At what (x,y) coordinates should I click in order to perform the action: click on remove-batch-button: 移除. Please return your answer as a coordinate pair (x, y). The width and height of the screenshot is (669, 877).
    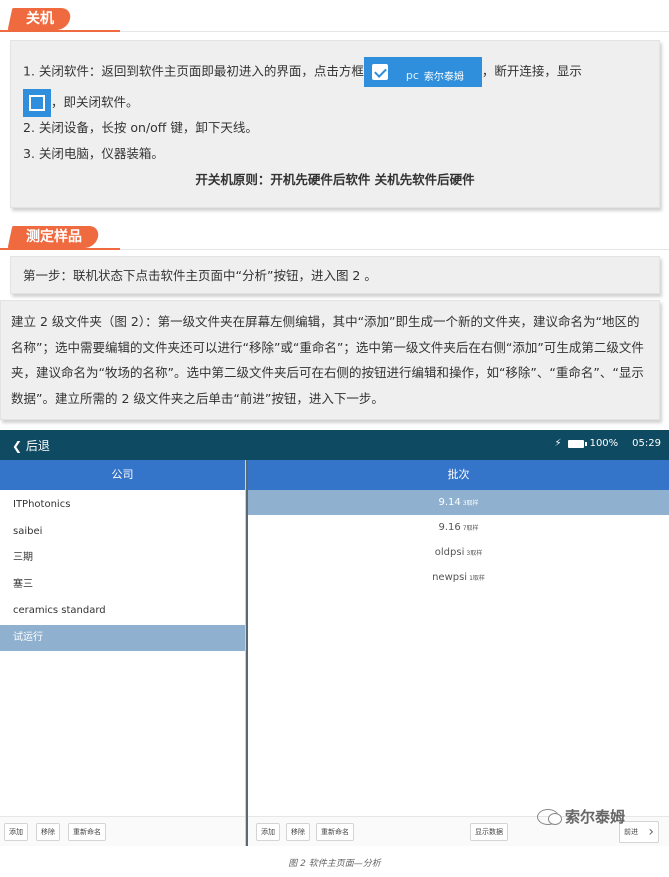
    Looking at the image, I should click on (298, 832).